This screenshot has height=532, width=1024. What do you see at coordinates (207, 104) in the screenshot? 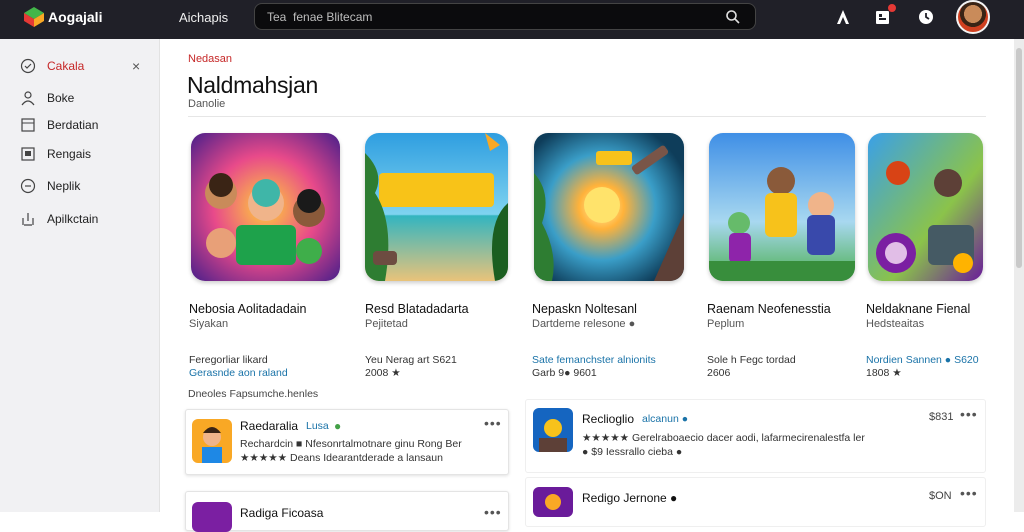
I see `page-subtitle: Danolie` at bounding box center [207, 104].